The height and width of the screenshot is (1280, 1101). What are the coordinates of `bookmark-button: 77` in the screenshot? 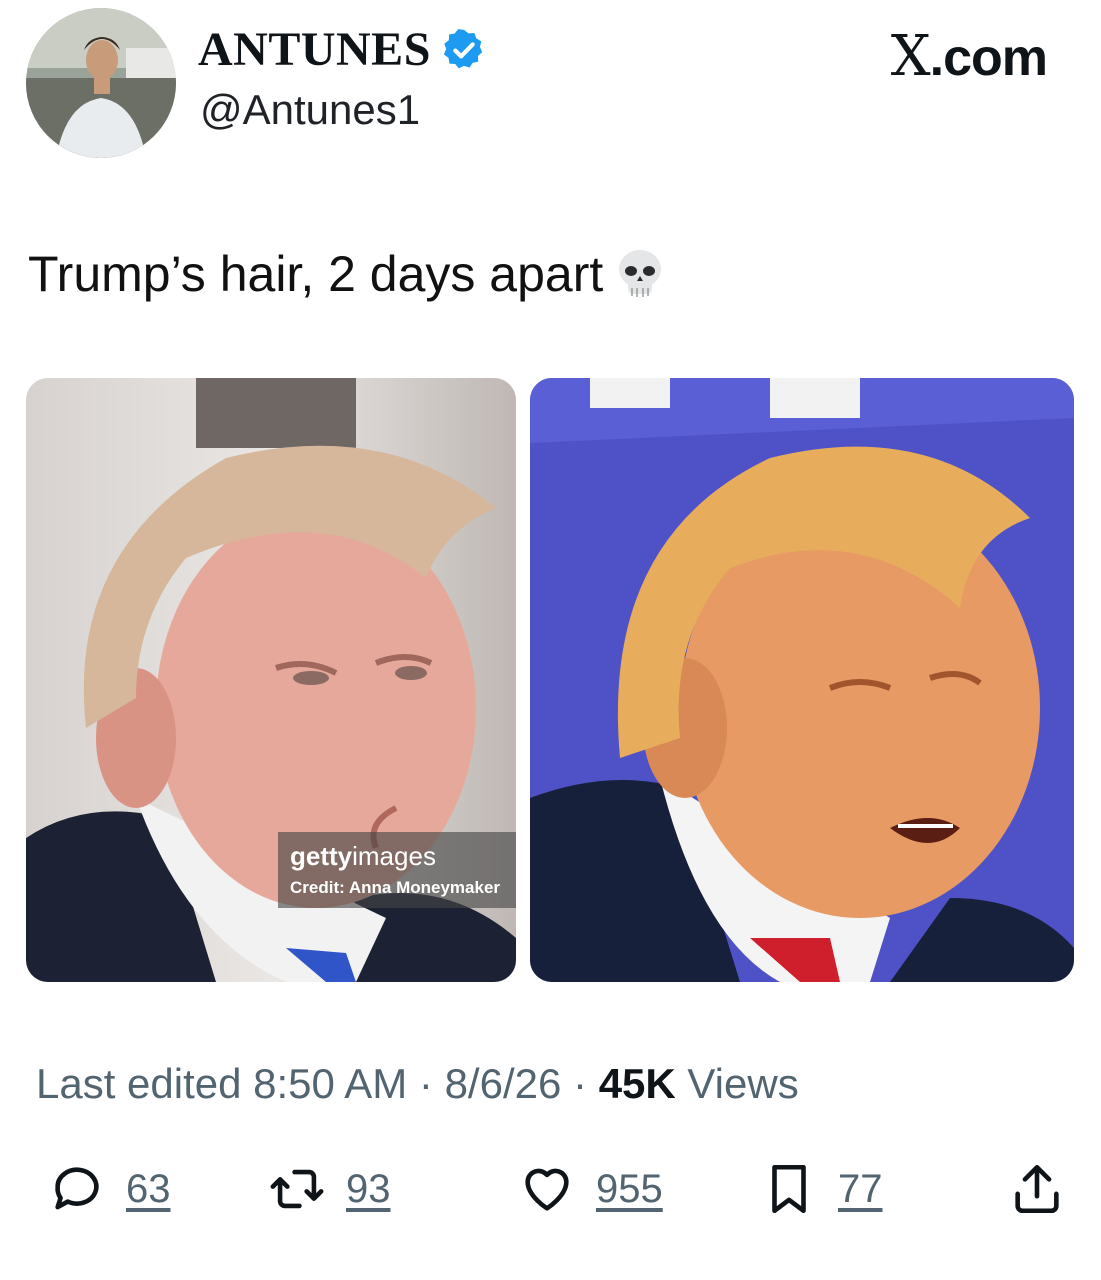 It's located at (821, 1189).